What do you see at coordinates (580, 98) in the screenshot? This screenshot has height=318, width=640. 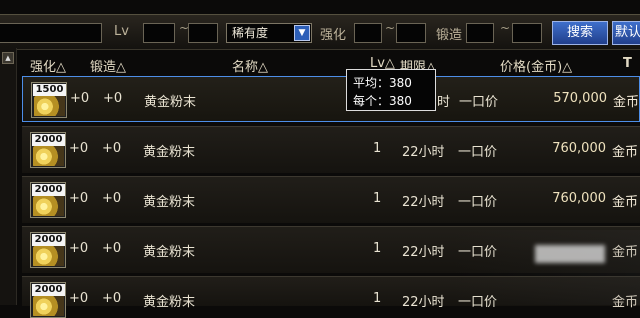 I see `price-value: 570,000` at bounding box center [580, 98].